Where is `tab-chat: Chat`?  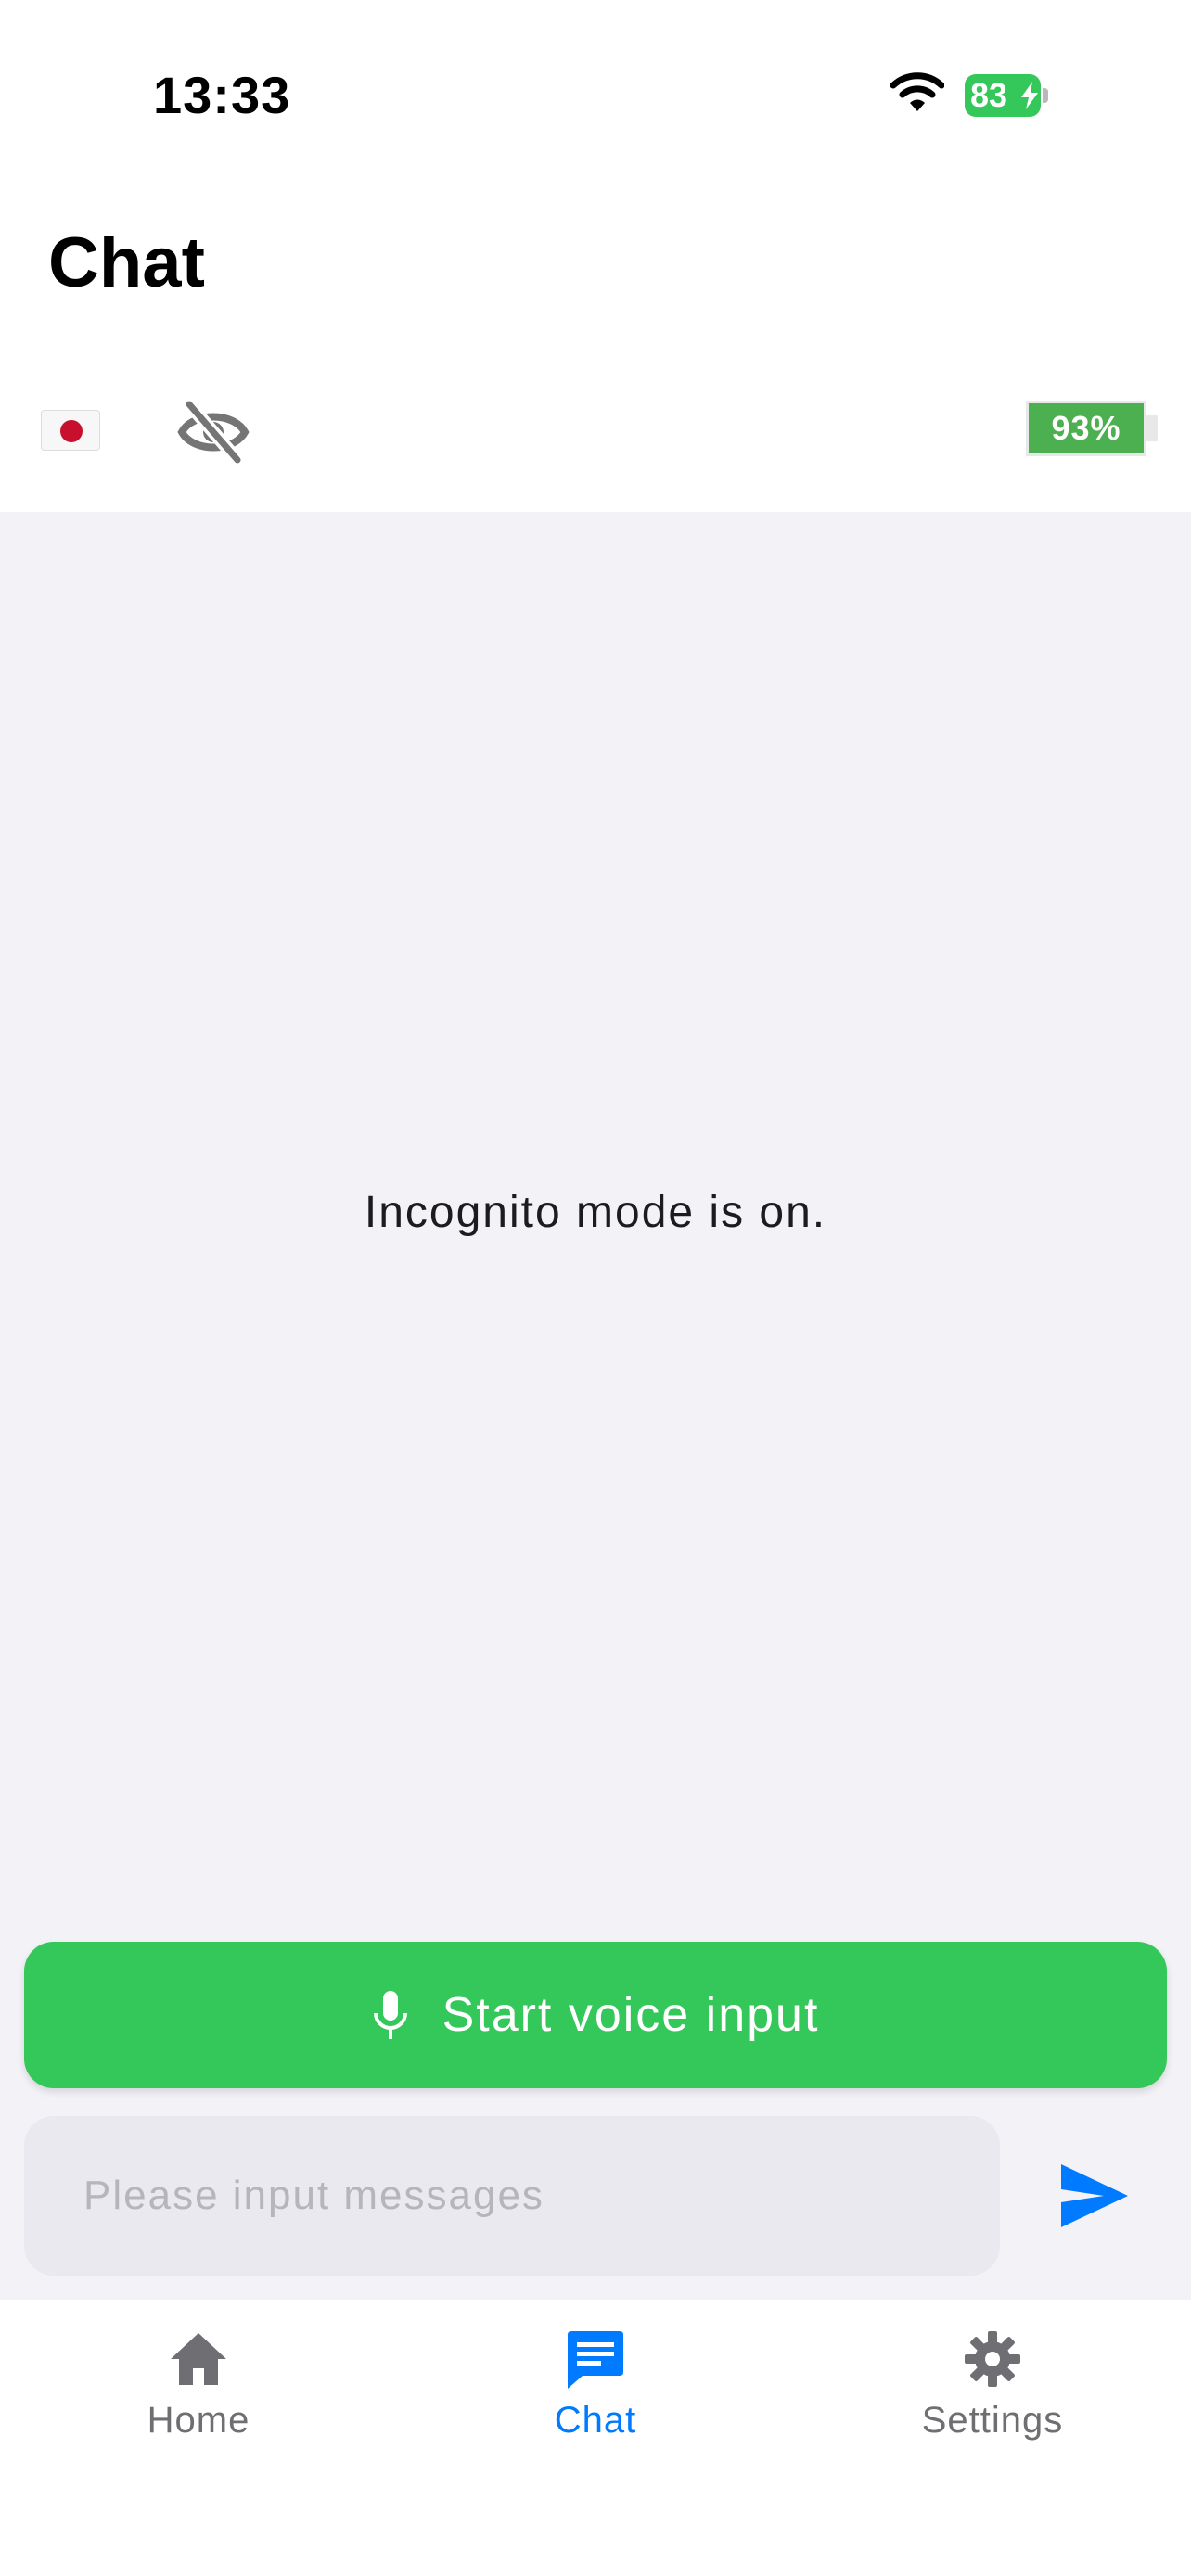 tab-chat: Chat is located at coordinates (595, 2401).